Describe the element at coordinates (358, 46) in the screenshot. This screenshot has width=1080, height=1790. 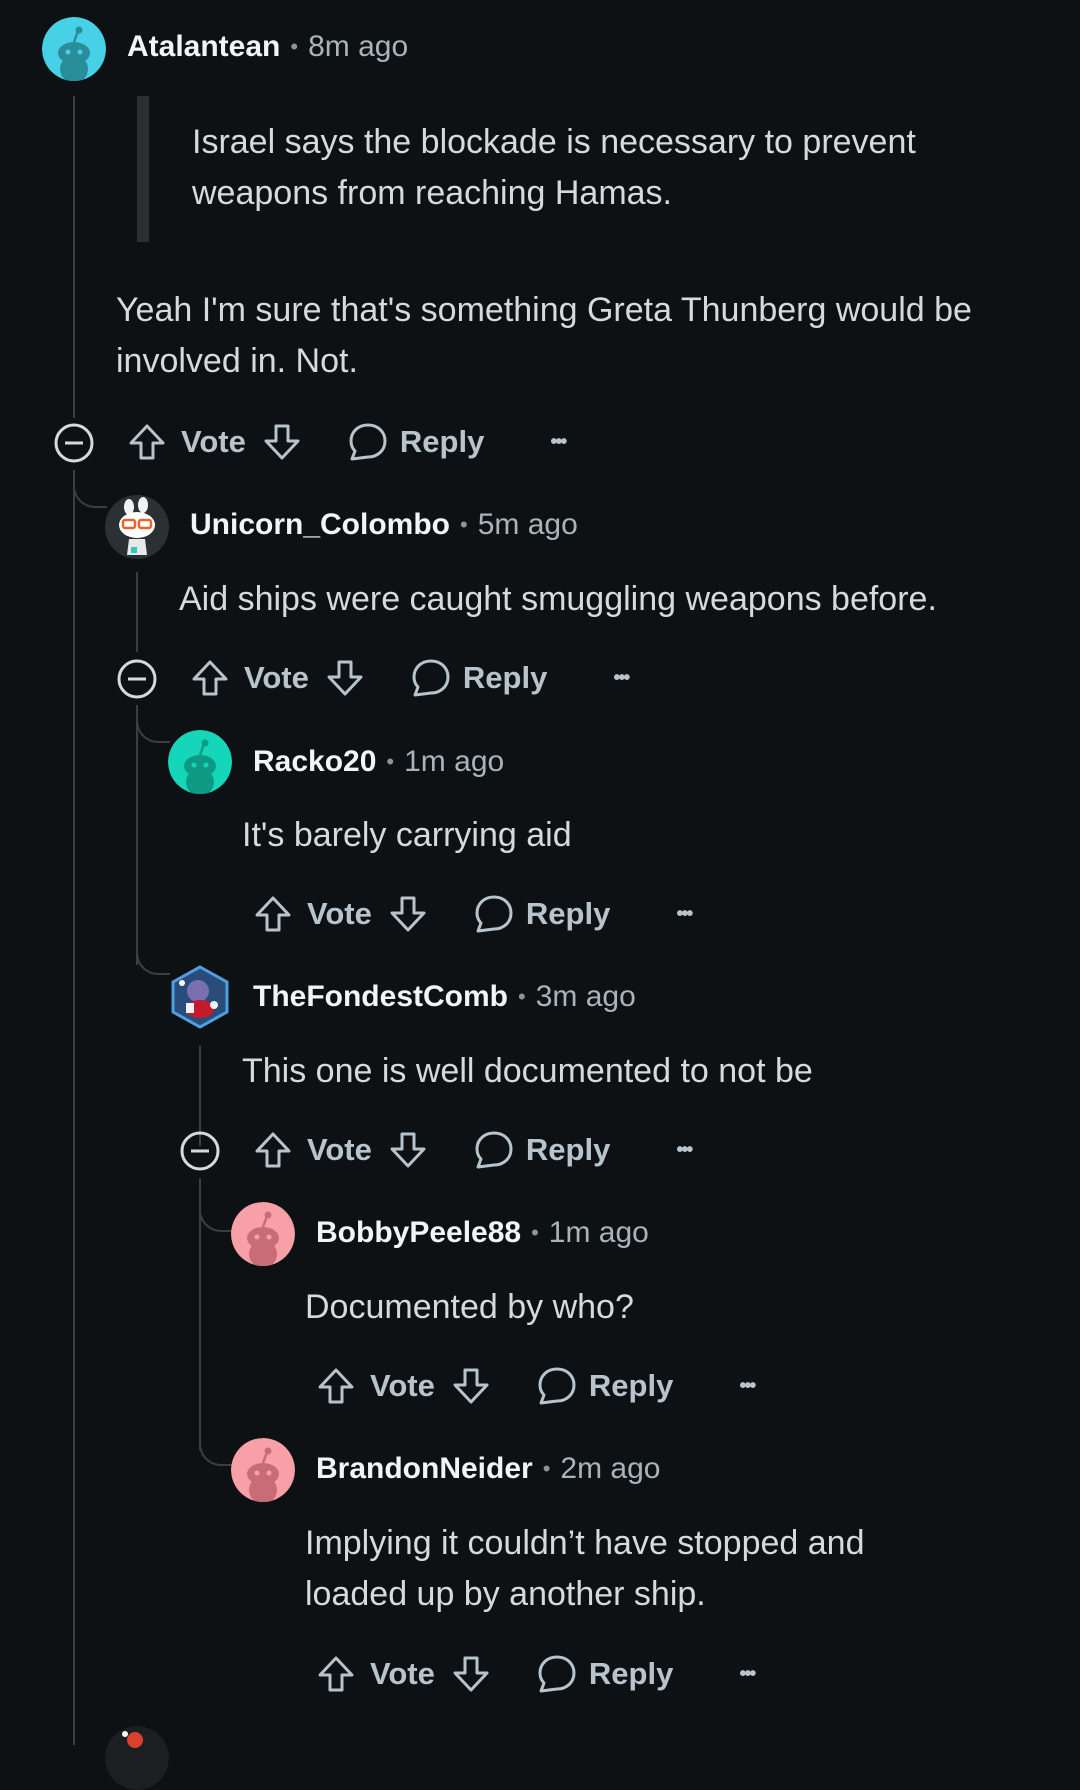
I see `timestamp: 8m ago` at that location.